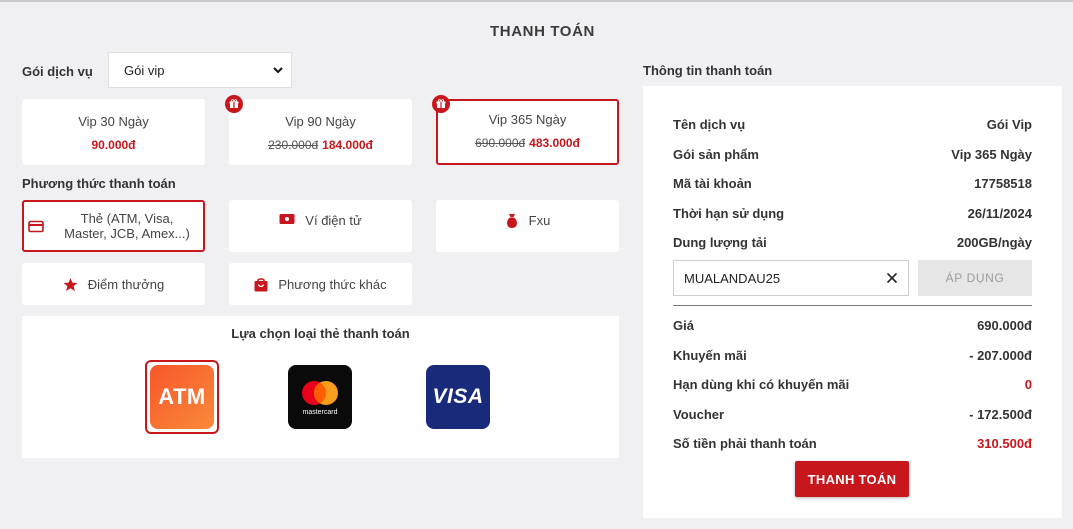 This screenshot has height=529, width=1073. What do you see at coordinates (287, 219) in the screenshot?
I see `wallet-icon` at bounding box center [287, 219].